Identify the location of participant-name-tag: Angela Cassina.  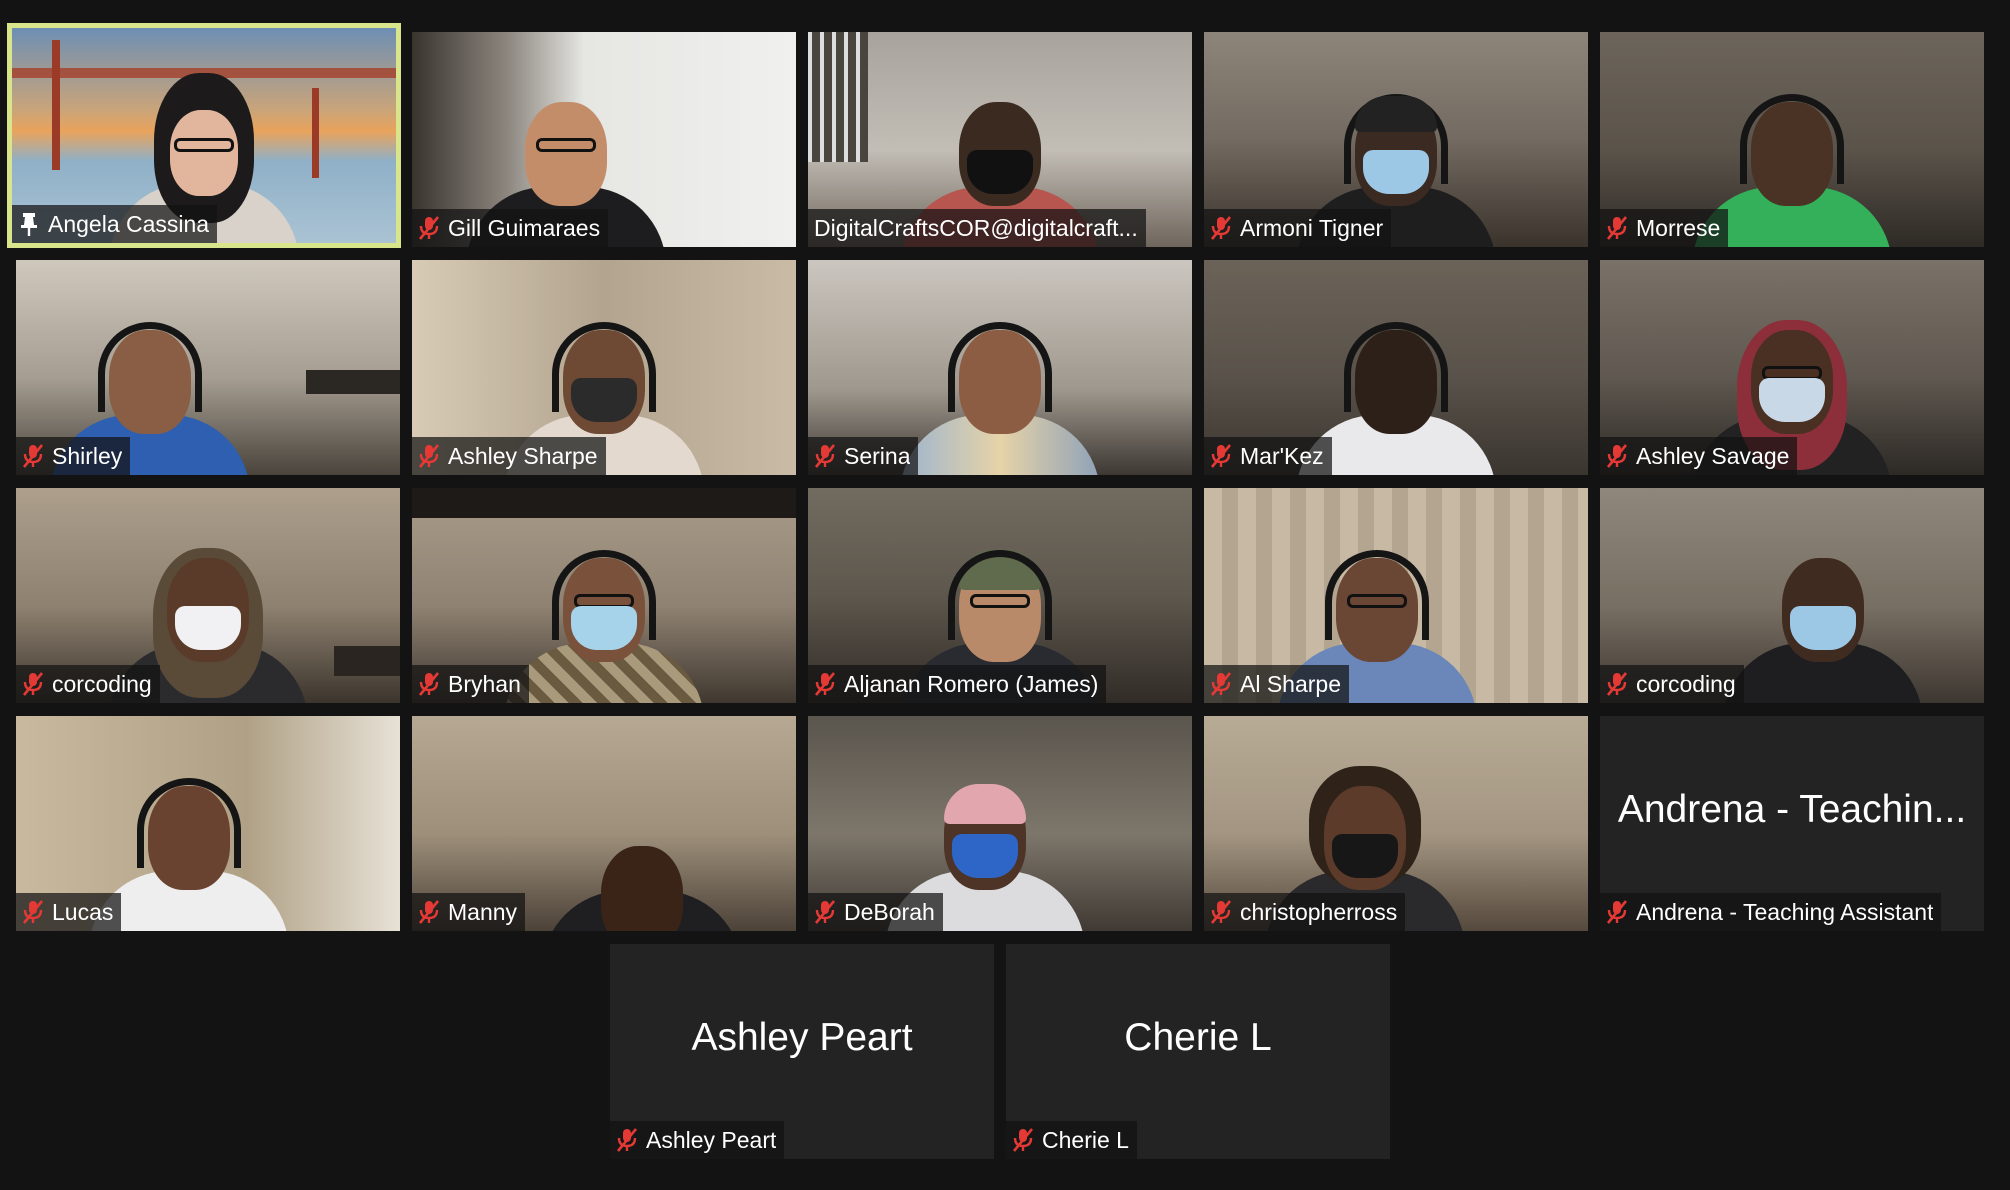
(115, 224).